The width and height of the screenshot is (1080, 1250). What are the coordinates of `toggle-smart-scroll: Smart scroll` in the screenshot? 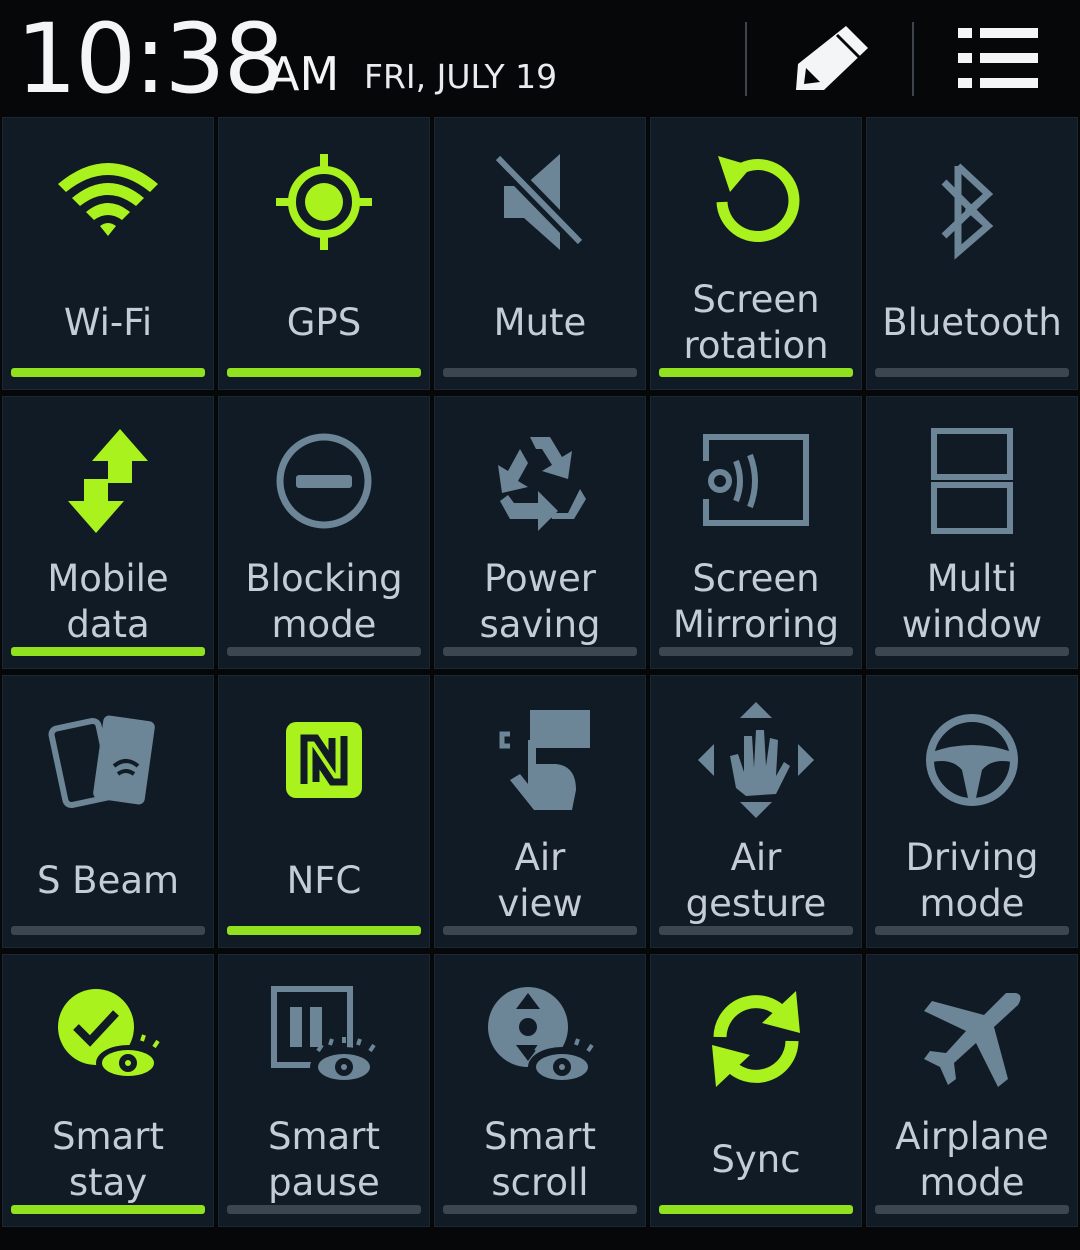 It's located at (540, 1090).